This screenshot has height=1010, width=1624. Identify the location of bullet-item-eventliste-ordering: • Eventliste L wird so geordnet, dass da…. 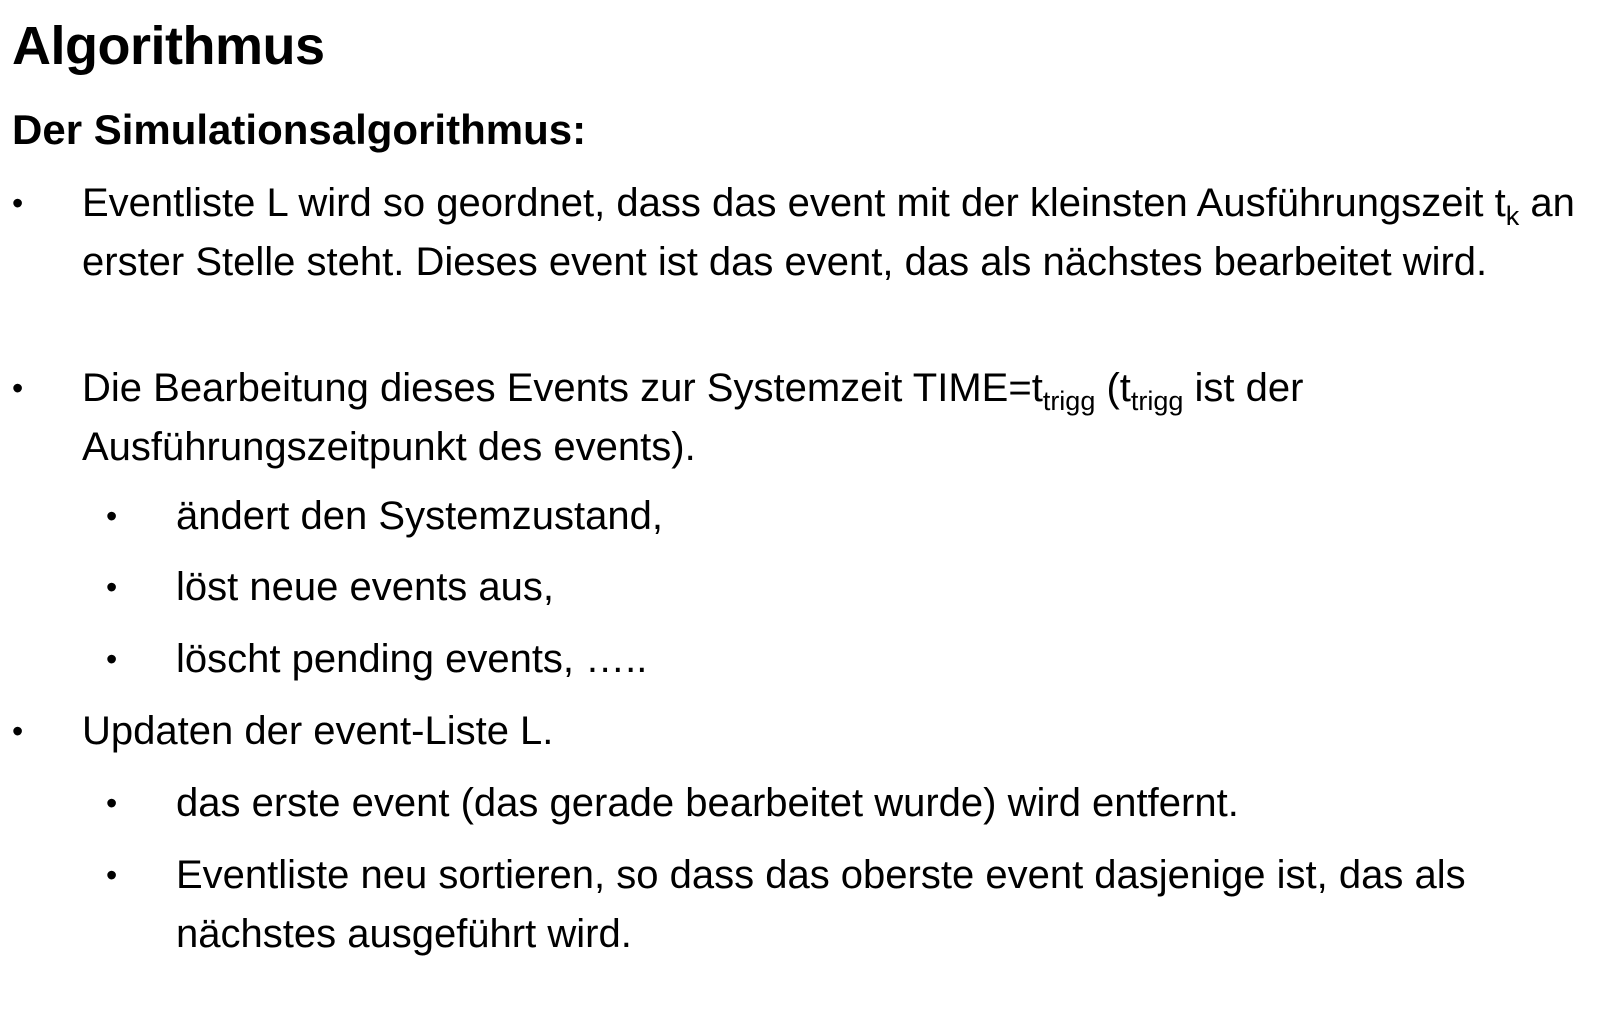
(812, 233).